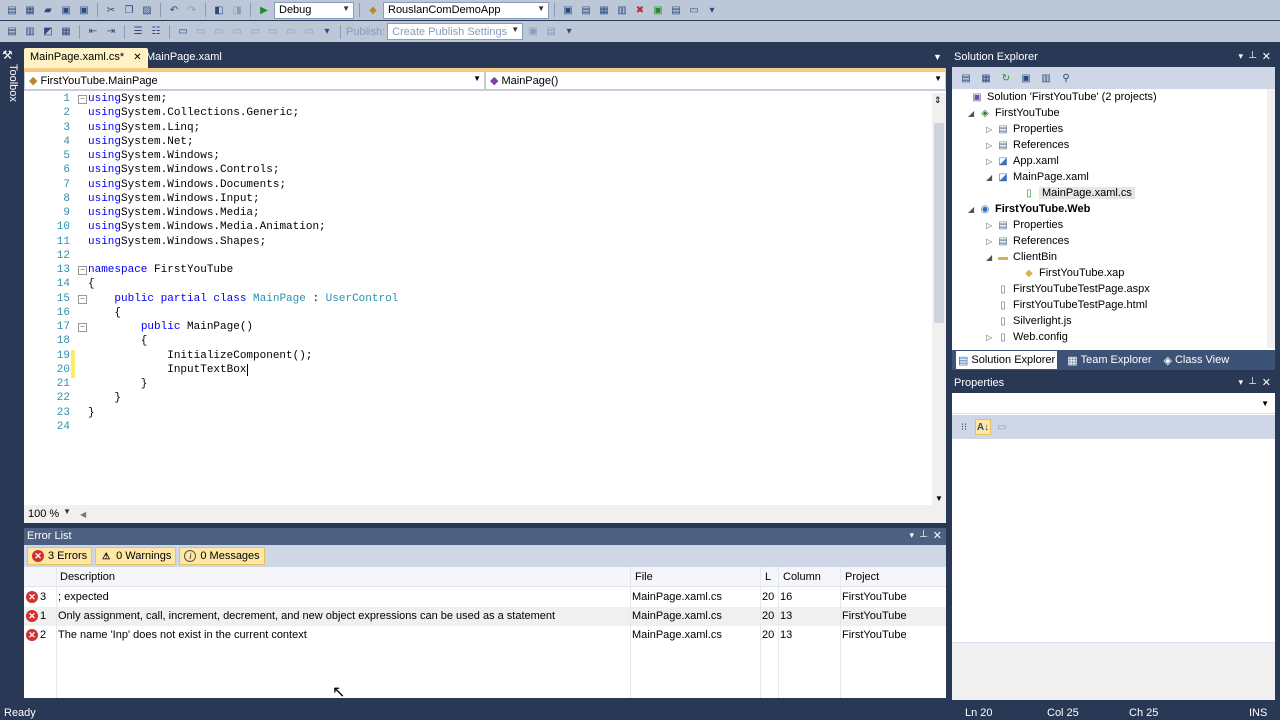 The width and height of the screenshot is (1280, 720). What do you see at coordinates (768, 577) in the screenshot?
I see `column-header-line: L` at bounding box center [768, 577].